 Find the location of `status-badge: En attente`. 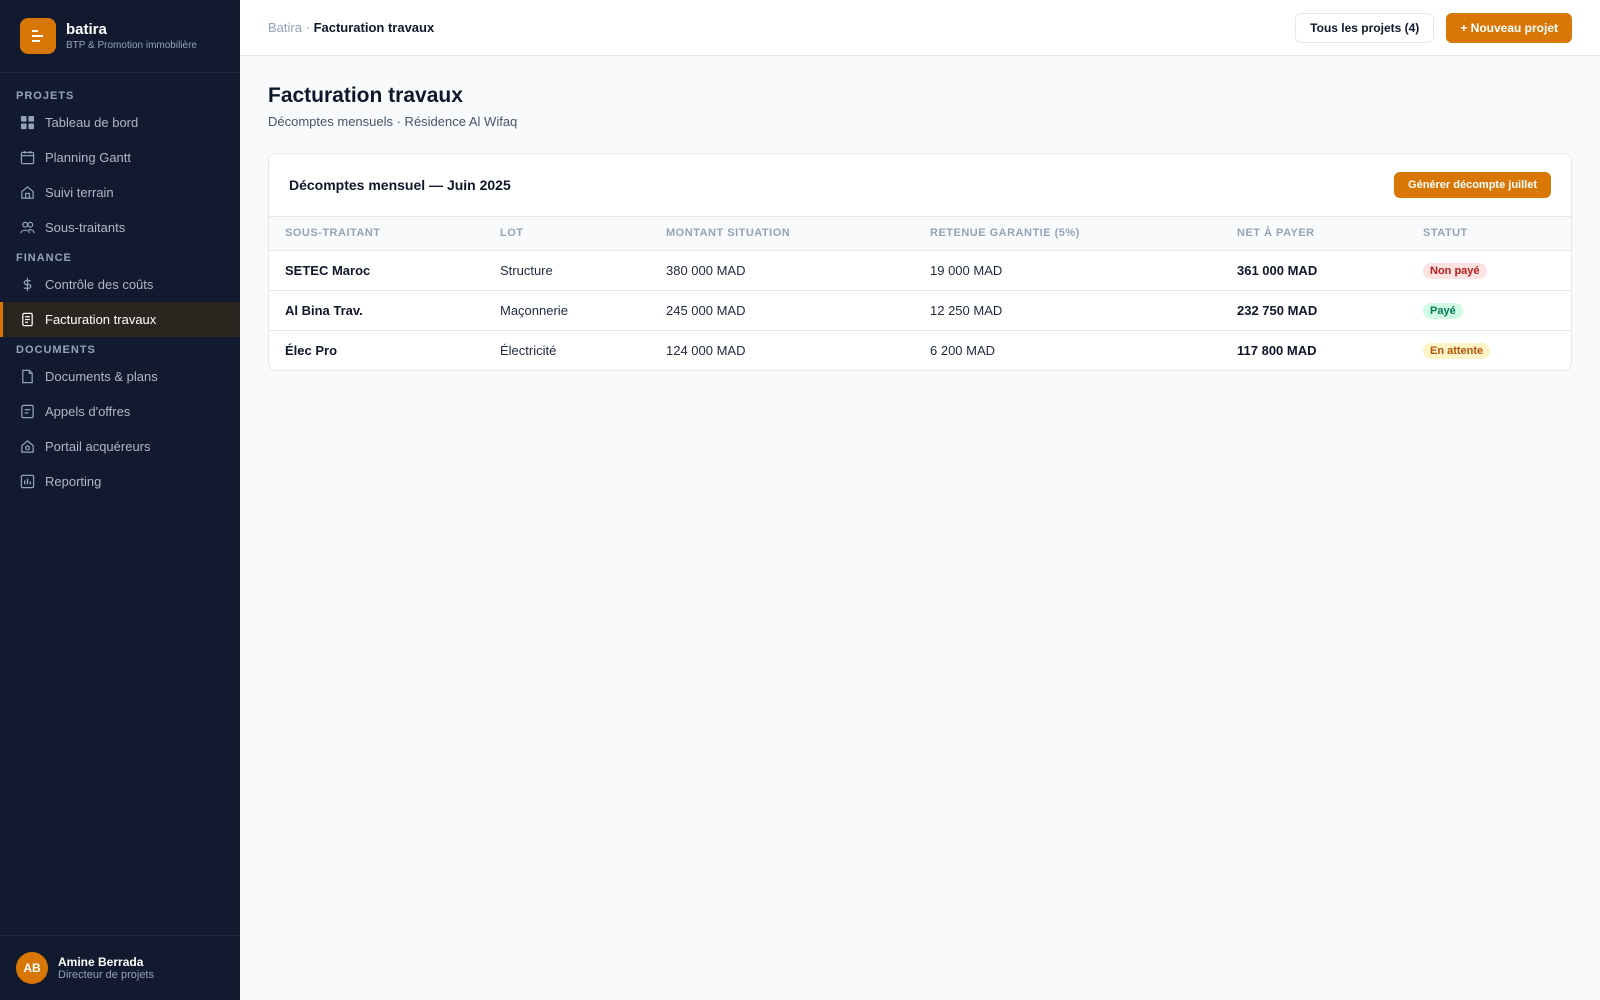

status-badge: En attente is located at coordinates (1457, 350).